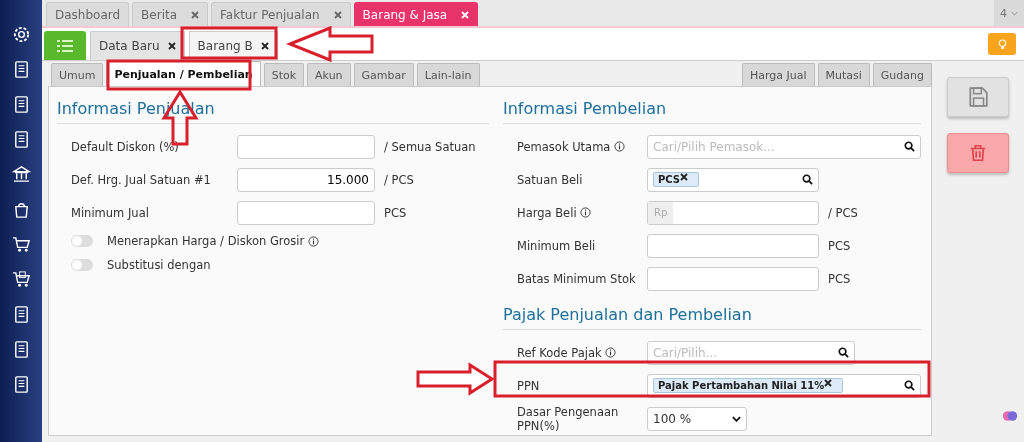 This screenshot has width=1024, height=442. Describe the element at coordinates (21, 244) in the screenshot. I see `cart-icon` at that location.